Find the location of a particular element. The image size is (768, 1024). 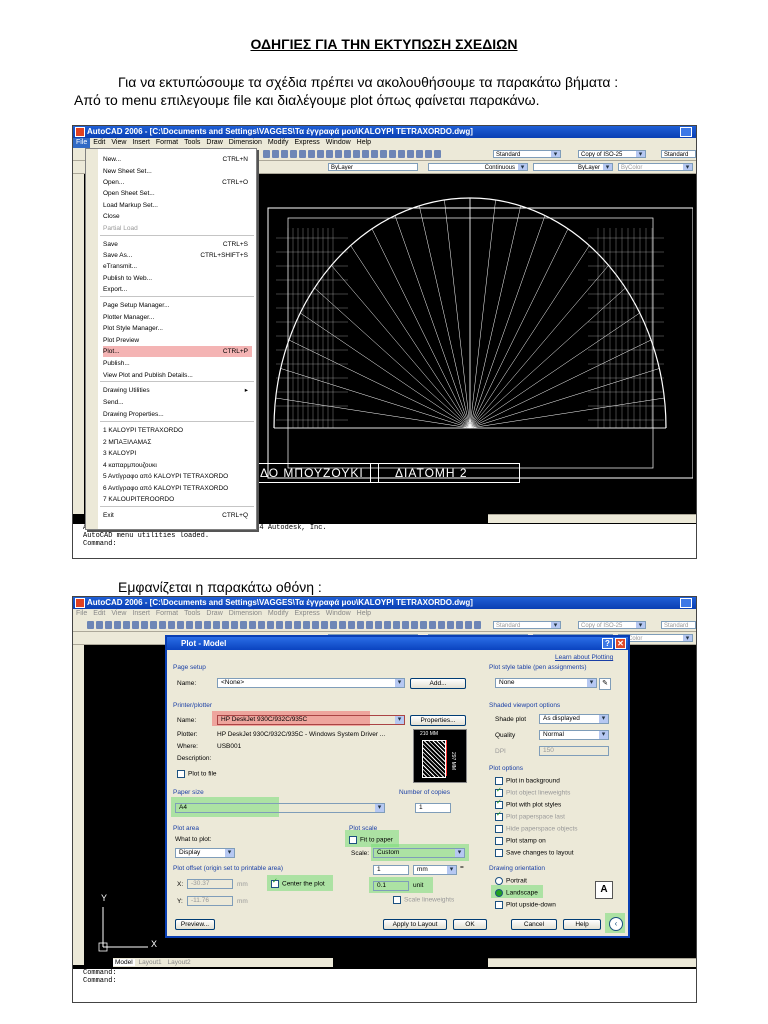

tab-layout2: Layout2 is located at coordinates (178, 962).